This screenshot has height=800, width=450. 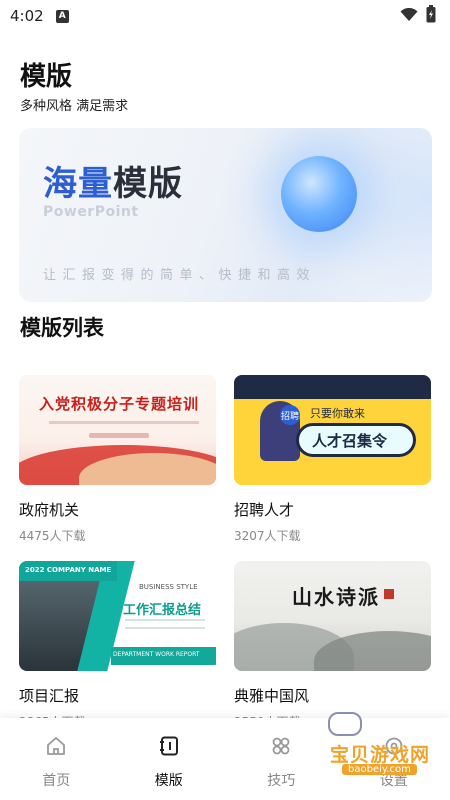 I want to click on wifi-icon, so click(x=409, y=16).